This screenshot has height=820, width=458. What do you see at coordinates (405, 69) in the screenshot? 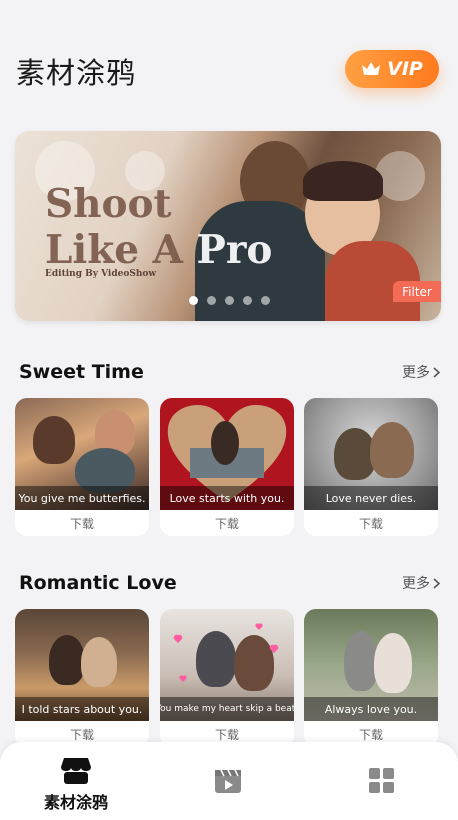
I see `vip-label: VIP` at bounding box center [405, 69].